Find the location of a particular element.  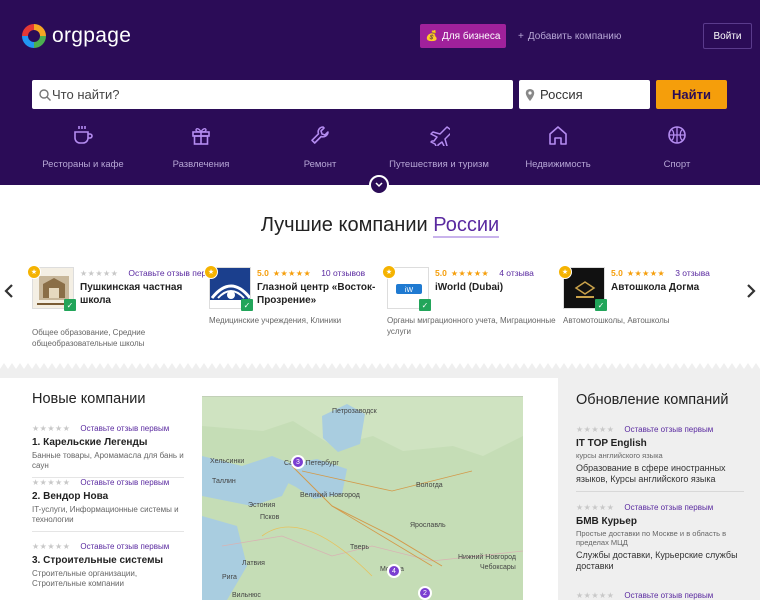

reviews-count: 3 отзыва is located at coordinates (692, 273).